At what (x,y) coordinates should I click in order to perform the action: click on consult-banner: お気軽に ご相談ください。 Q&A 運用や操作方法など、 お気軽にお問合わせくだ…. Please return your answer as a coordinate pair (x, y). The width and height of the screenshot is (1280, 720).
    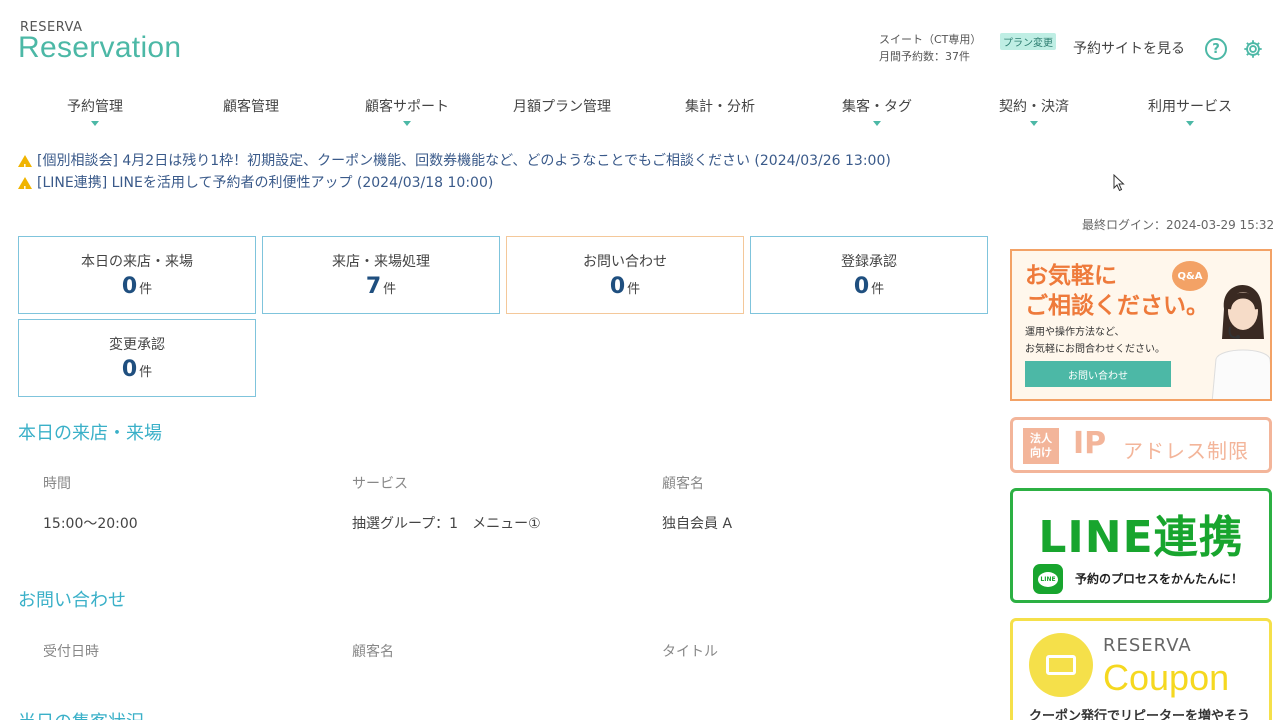
    Looking at the image, I should click on (1141, 325).